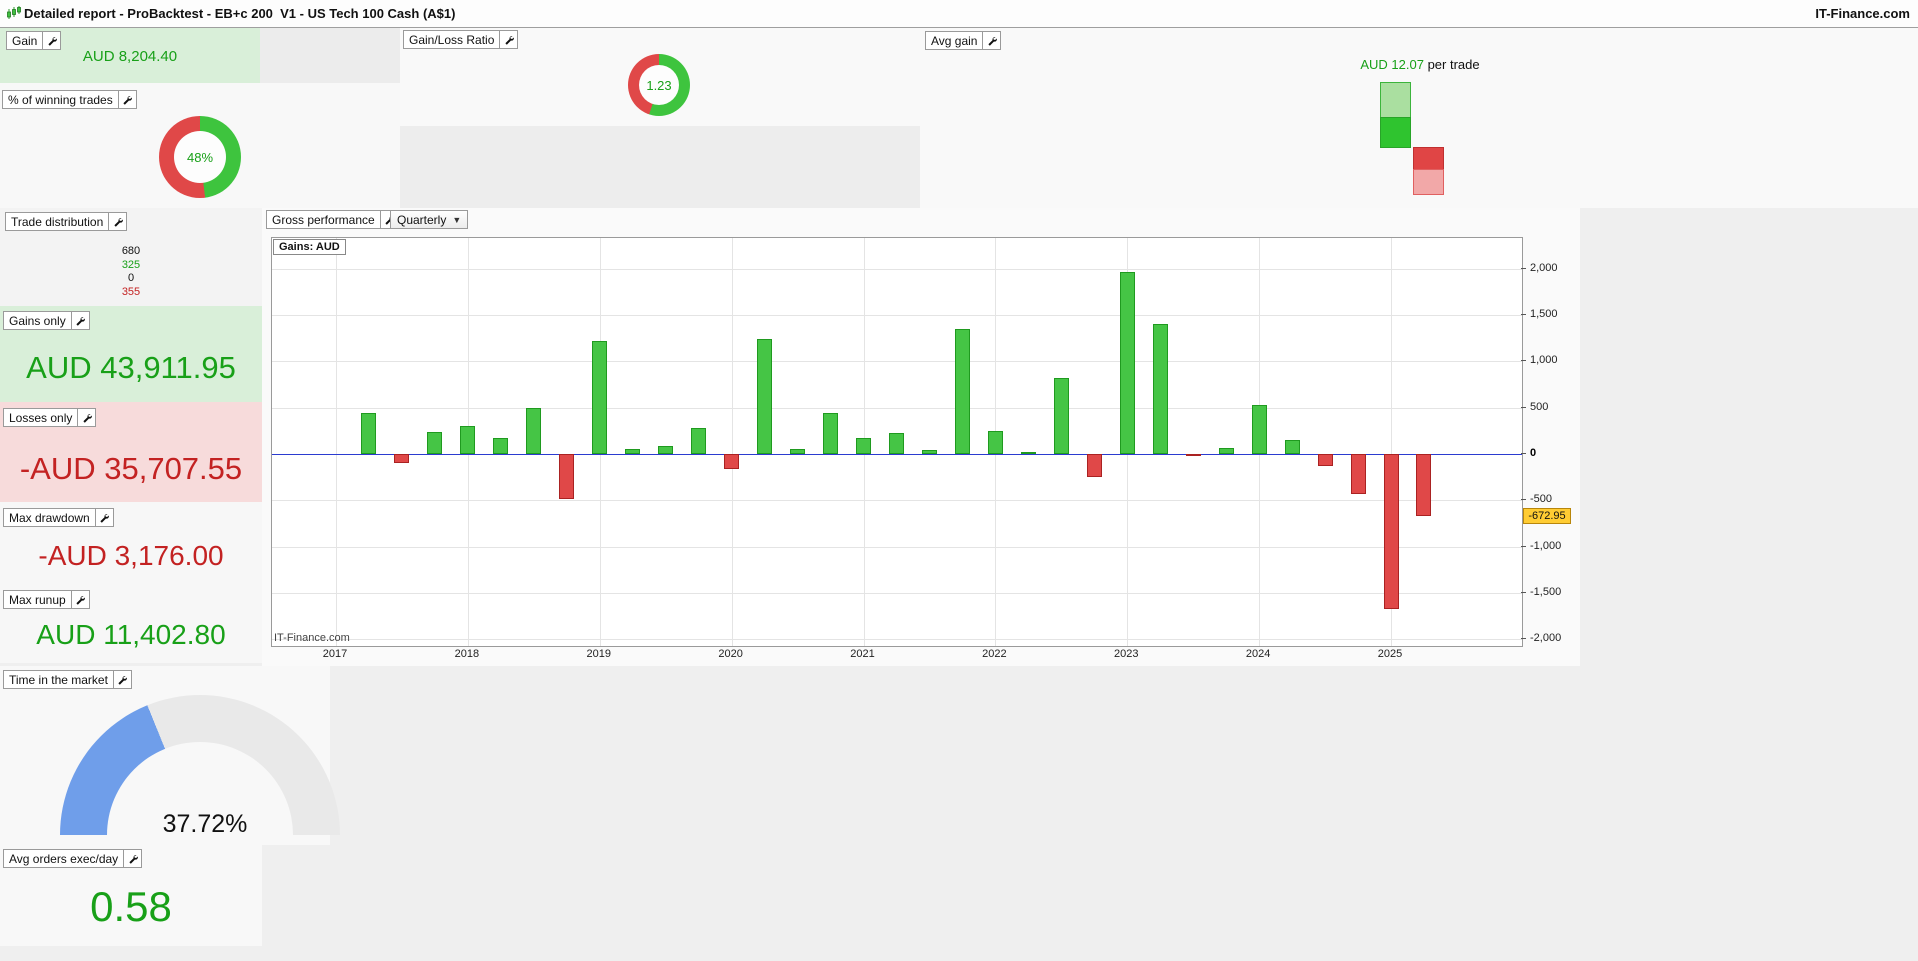  I want to click on y-tick-label: -2,000, so click(1546, 638).